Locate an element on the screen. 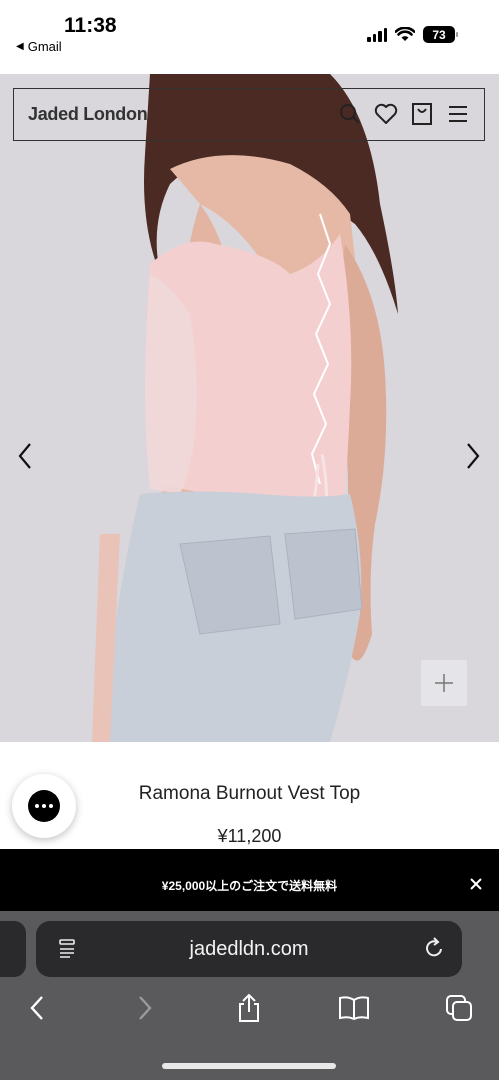 The height and width of the screenshot is (1080, 499). forward-icon is located at coordinates (145, 1008).